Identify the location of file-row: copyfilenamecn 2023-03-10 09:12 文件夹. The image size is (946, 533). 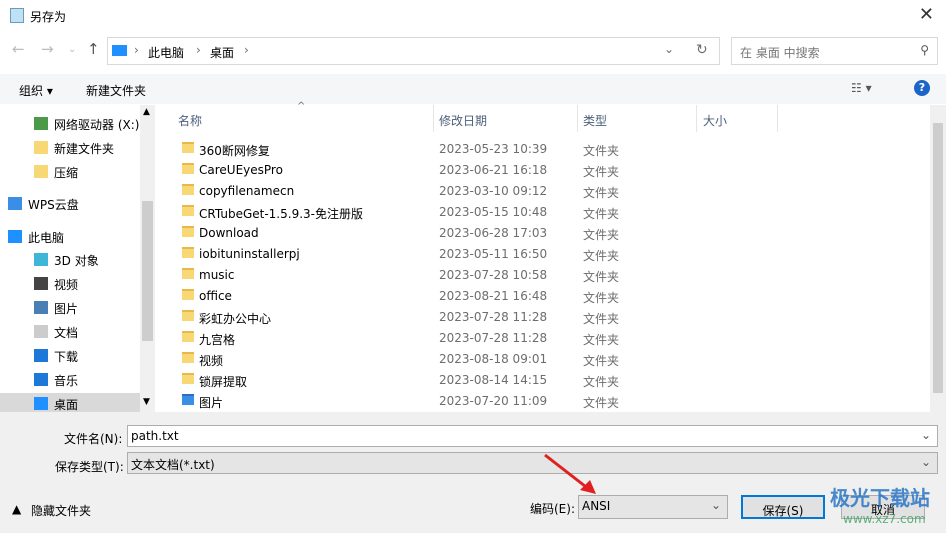
(545, 191).